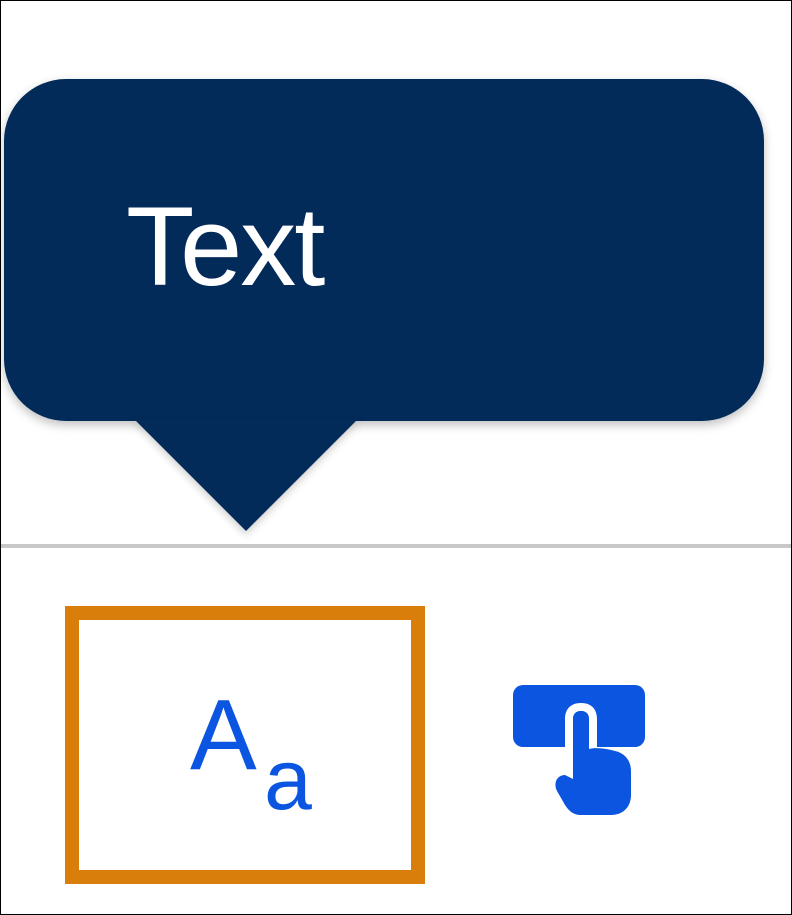  Describe the element at coordinates (246, 475) in the screenshot. I see `tooltip-arrow` at that location.